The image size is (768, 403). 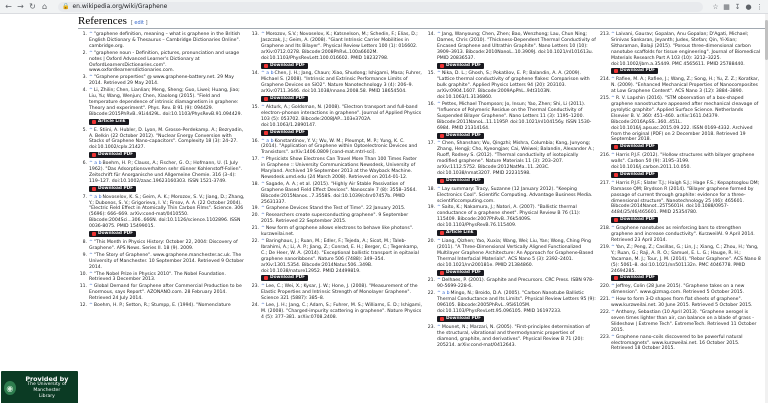 I want to click on download-icon: ↧, so click(x=737, y=6).